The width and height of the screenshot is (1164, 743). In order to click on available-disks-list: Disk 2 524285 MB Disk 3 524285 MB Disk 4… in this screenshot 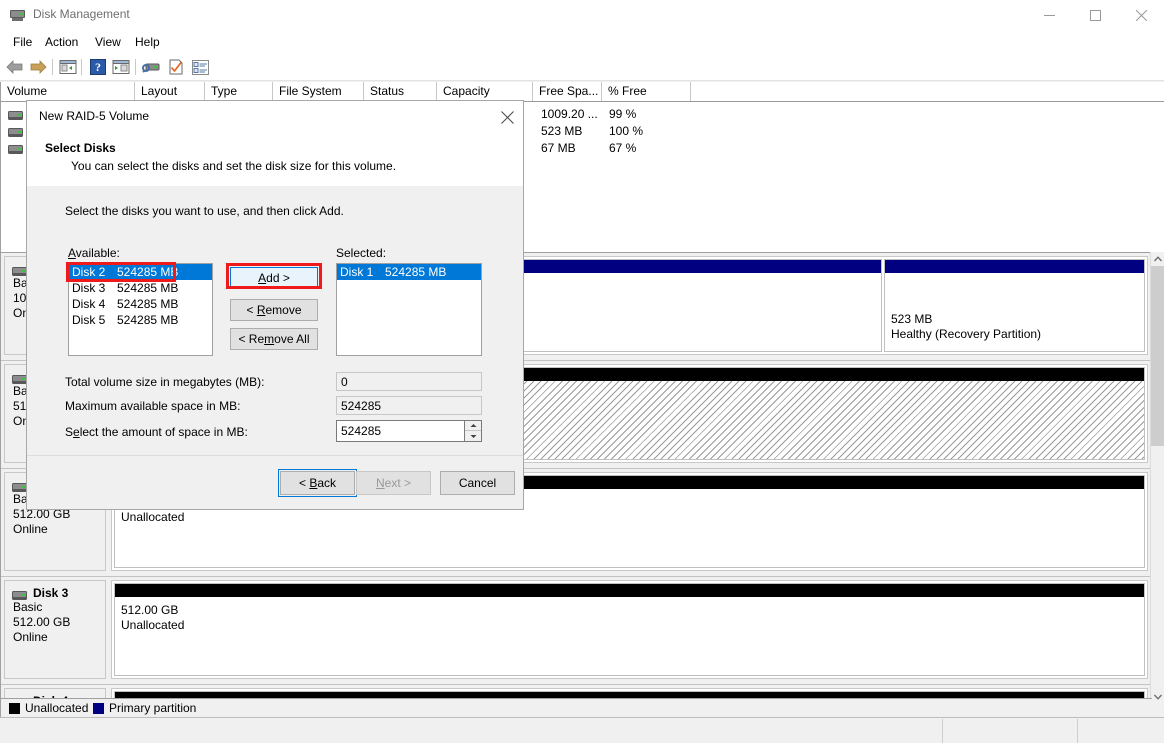, I will do `click(140, 309)`.